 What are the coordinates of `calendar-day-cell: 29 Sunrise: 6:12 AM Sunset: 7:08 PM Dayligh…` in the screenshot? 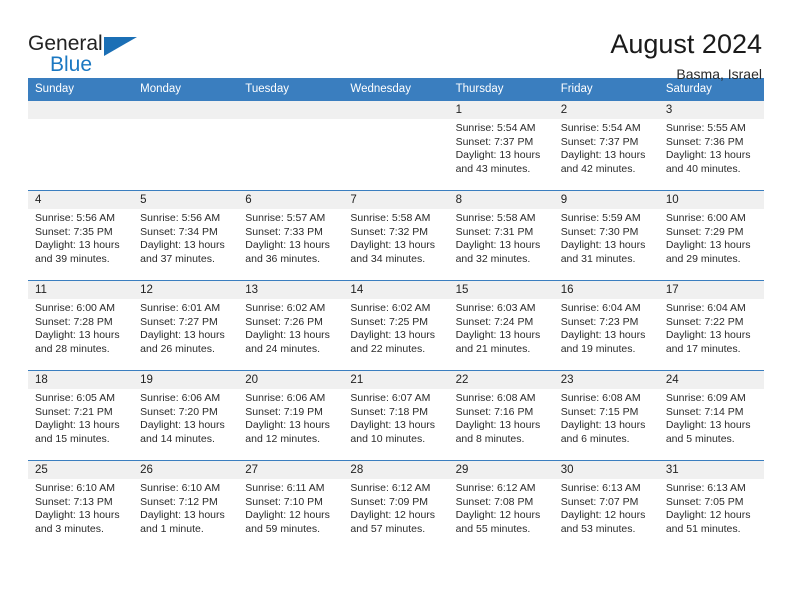 It's located at (501, 505).